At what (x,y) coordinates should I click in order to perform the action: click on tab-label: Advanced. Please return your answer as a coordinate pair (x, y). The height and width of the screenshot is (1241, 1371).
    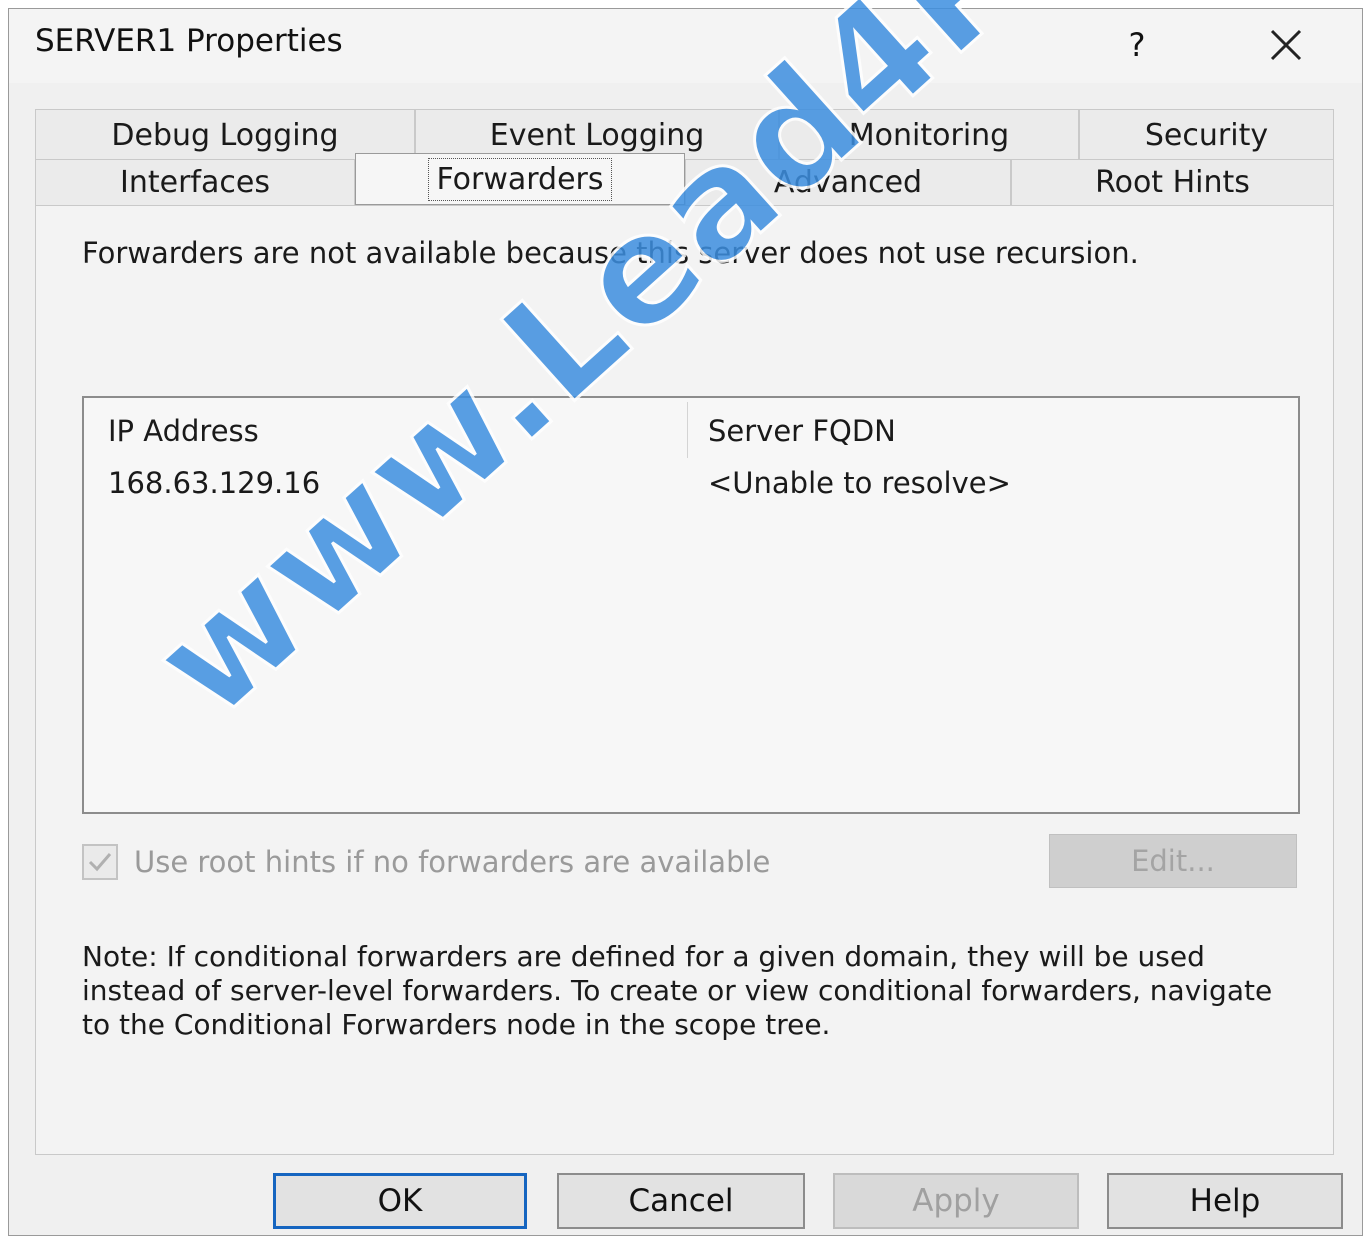
    Looking at the image, I should click on (848, 182).